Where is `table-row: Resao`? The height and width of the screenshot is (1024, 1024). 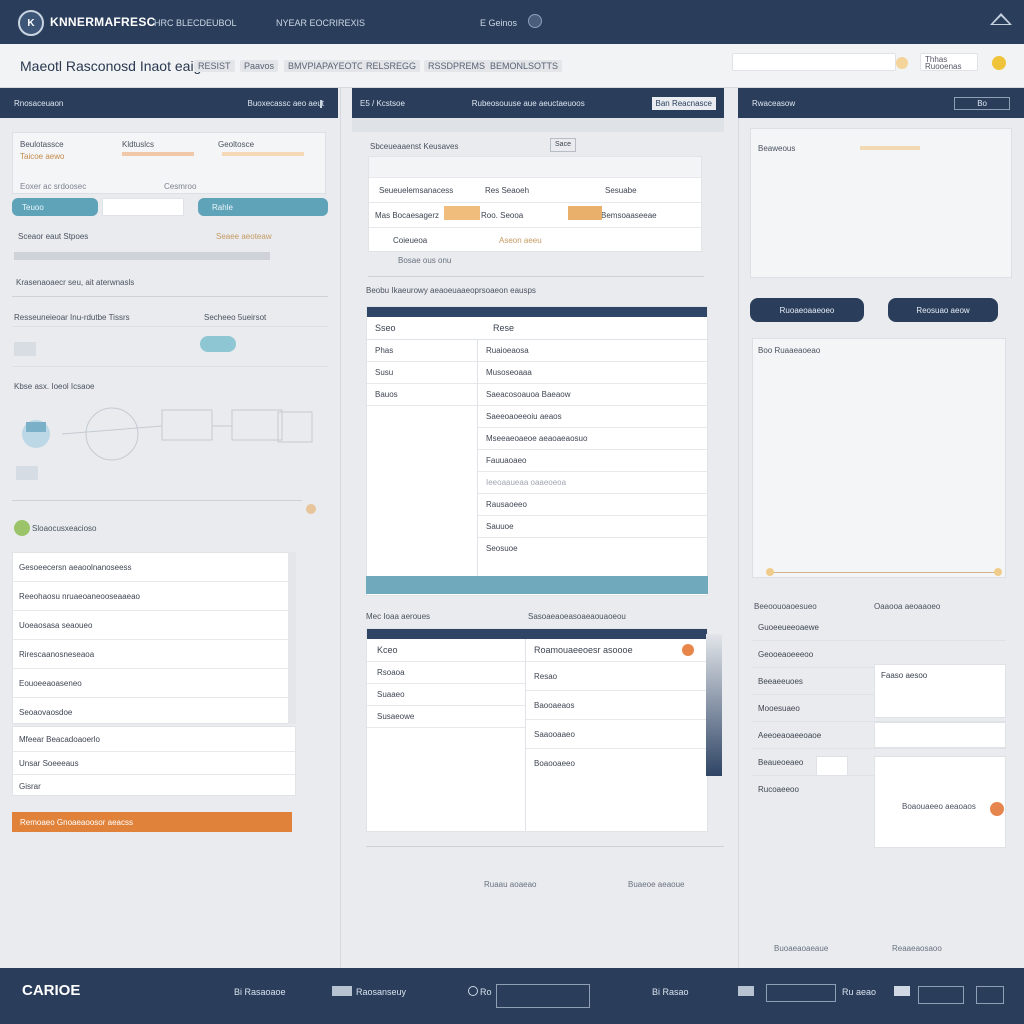
table-row: Resao is located at coordinates (616, 676).